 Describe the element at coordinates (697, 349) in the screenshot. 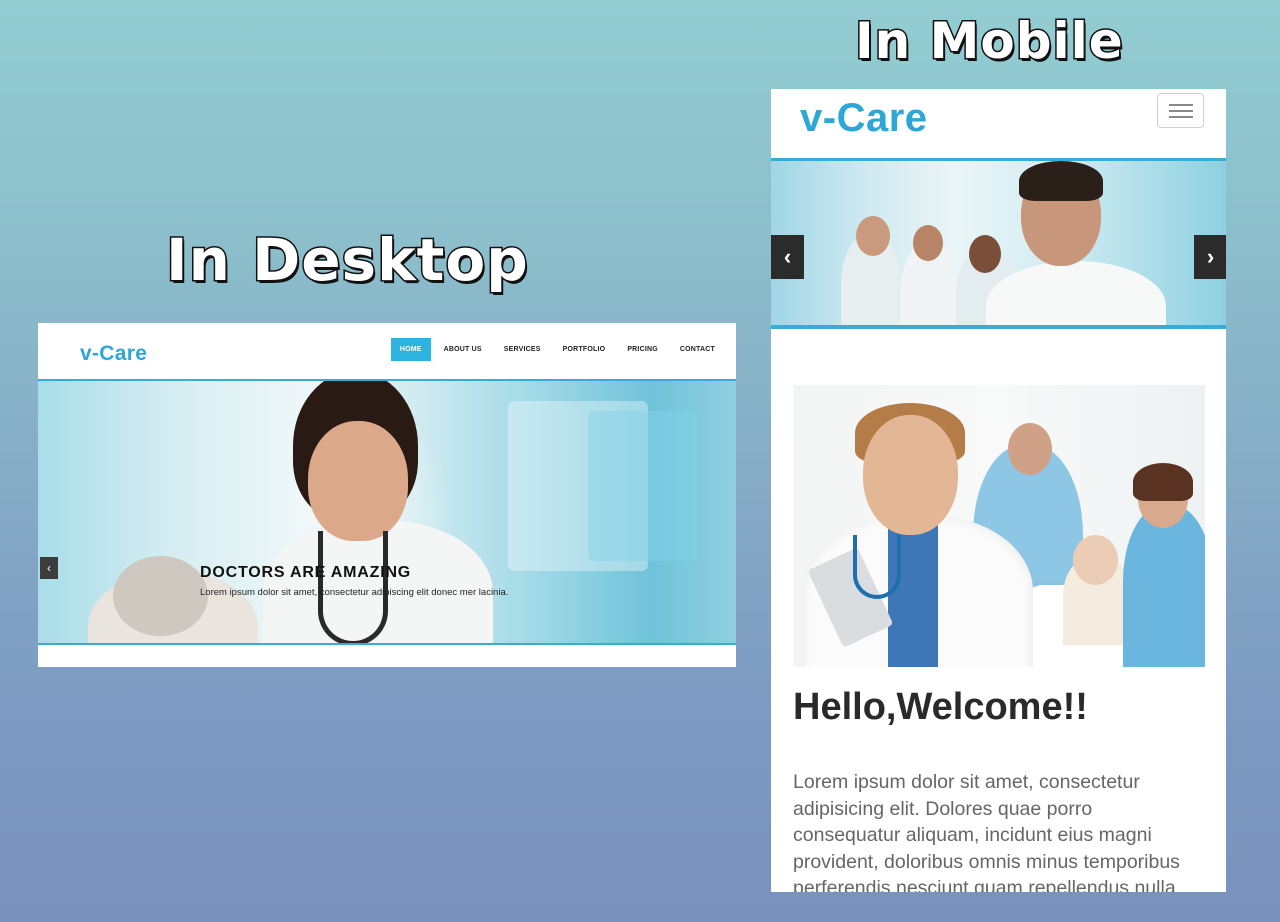

I see `nav-item-contact: CONTACT` at that location.